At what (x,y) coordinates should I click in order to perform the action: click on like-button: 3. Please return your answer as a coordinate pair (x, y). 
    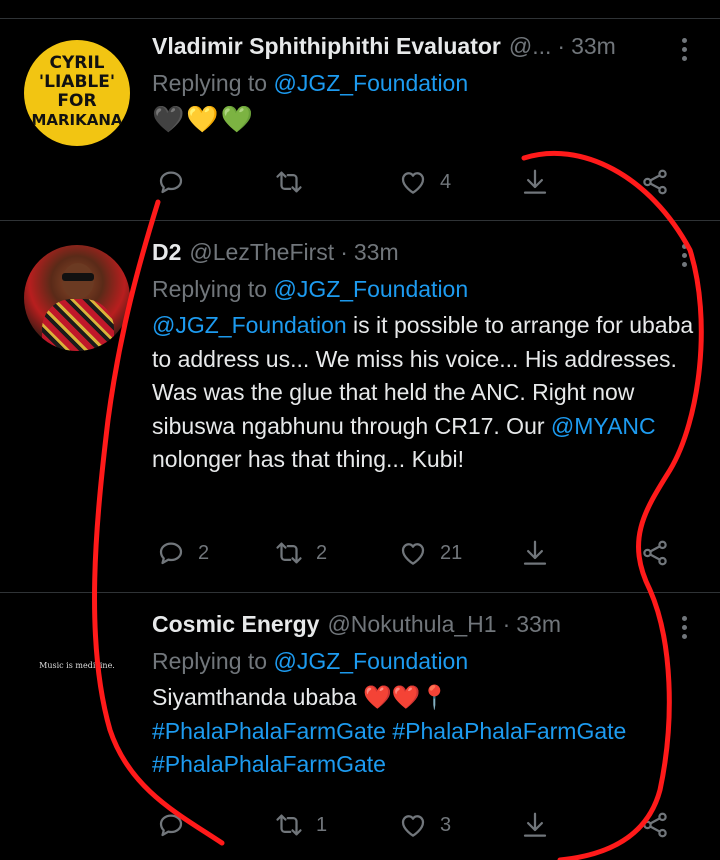
    Looking at the image, I should click on (424, 825).